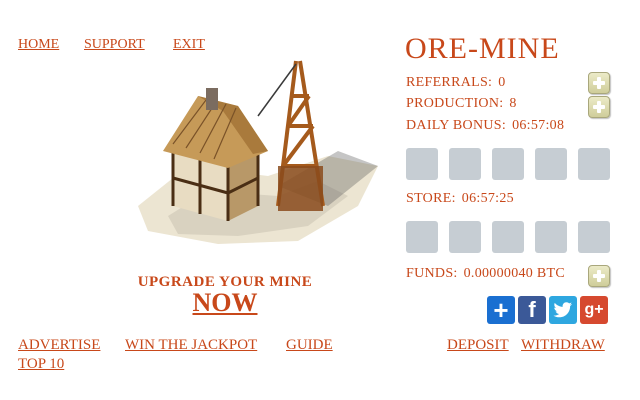  What do you see at coordinates (482, 48) in the screenshot?
I see `brand-title: ORE-MINE` at bounding box center [482, 48].